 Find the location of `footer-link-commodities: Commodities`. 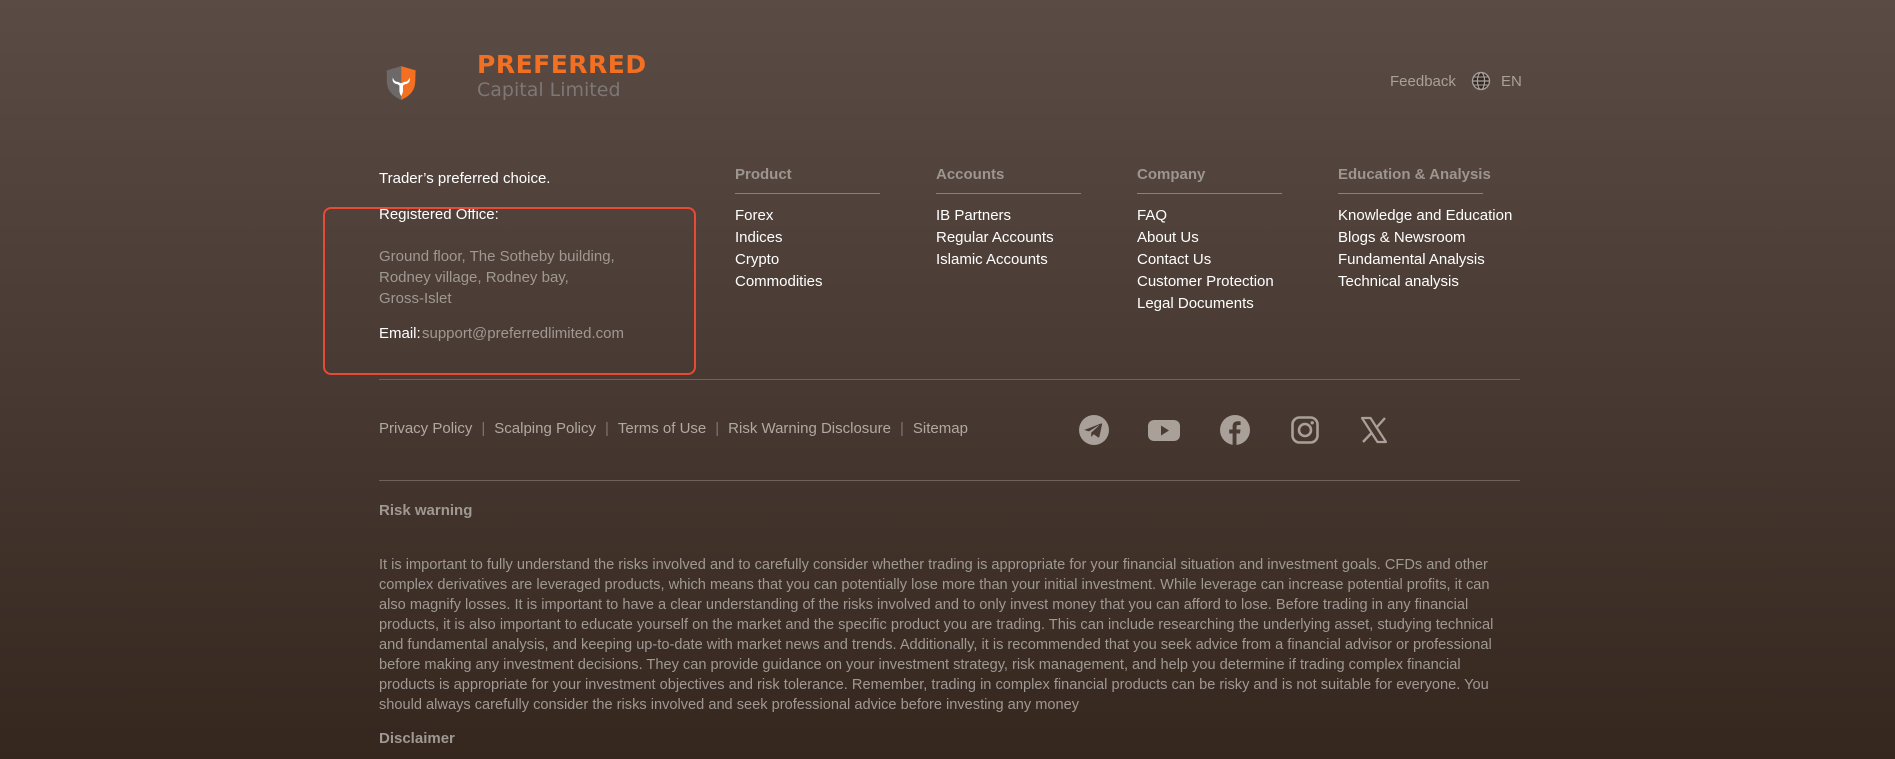

footer-link-commodities: Commodities is located at coordinates (779, 282).